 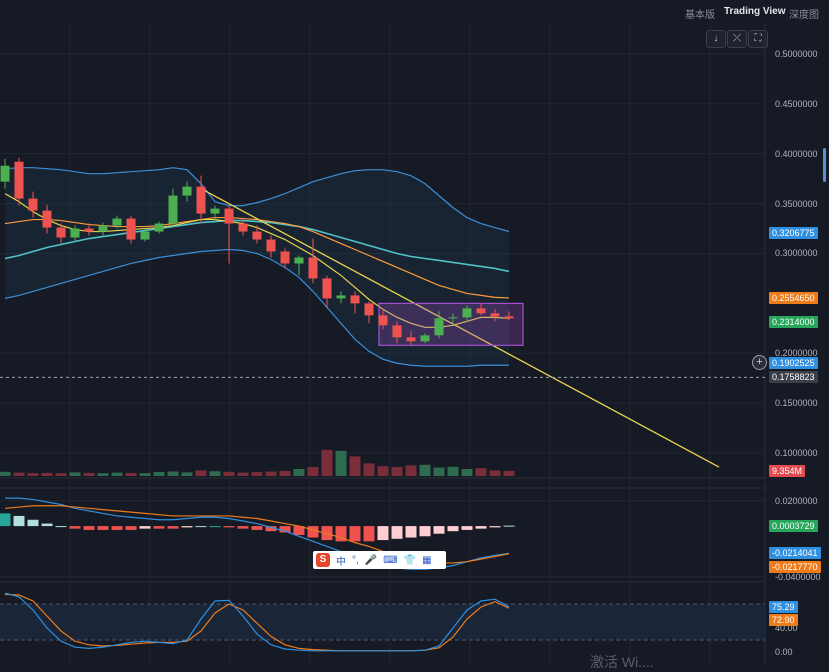 I want to click on kdj-tag: 75.29, so click(x=783, y=606).